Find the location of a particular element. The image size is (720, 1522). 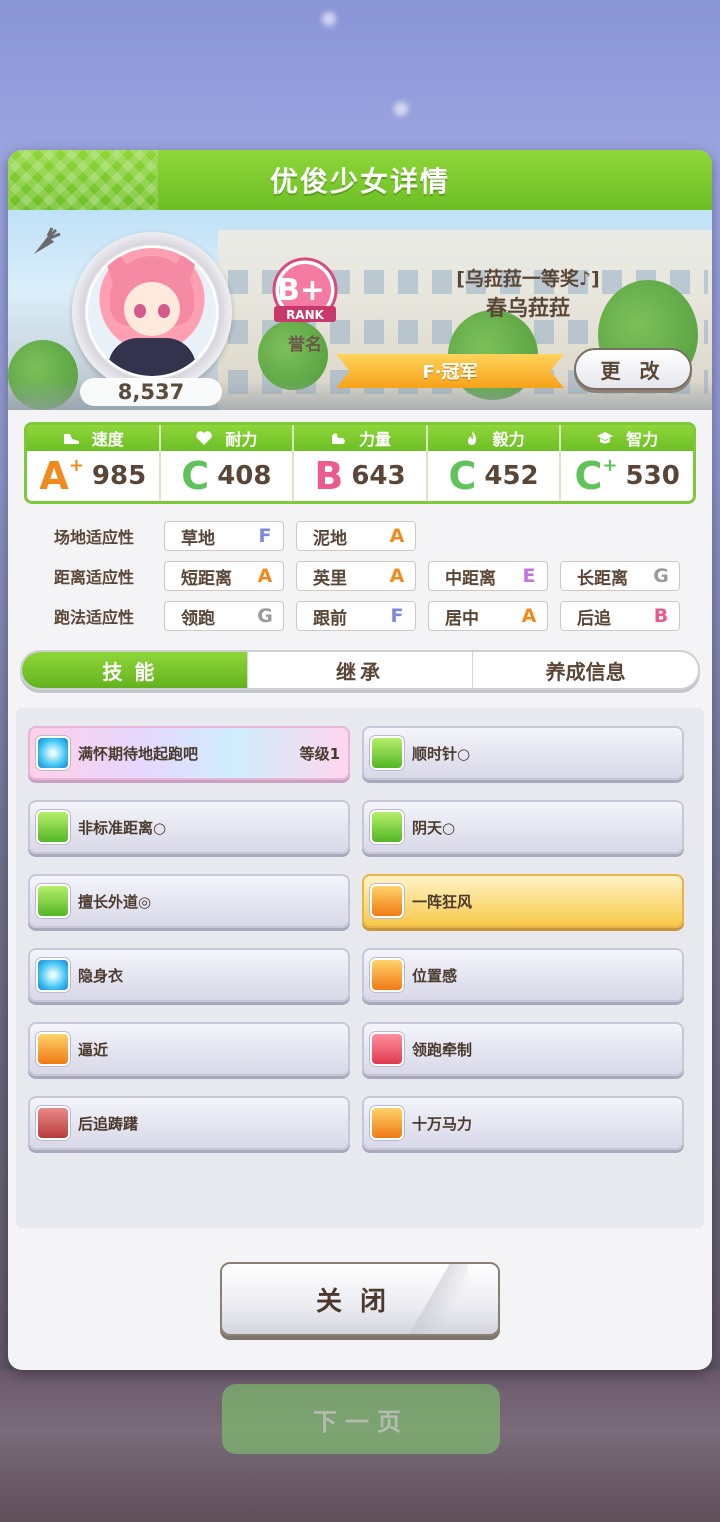

skill-name: 后追踌躇 is located at coordinates (108, 1123).